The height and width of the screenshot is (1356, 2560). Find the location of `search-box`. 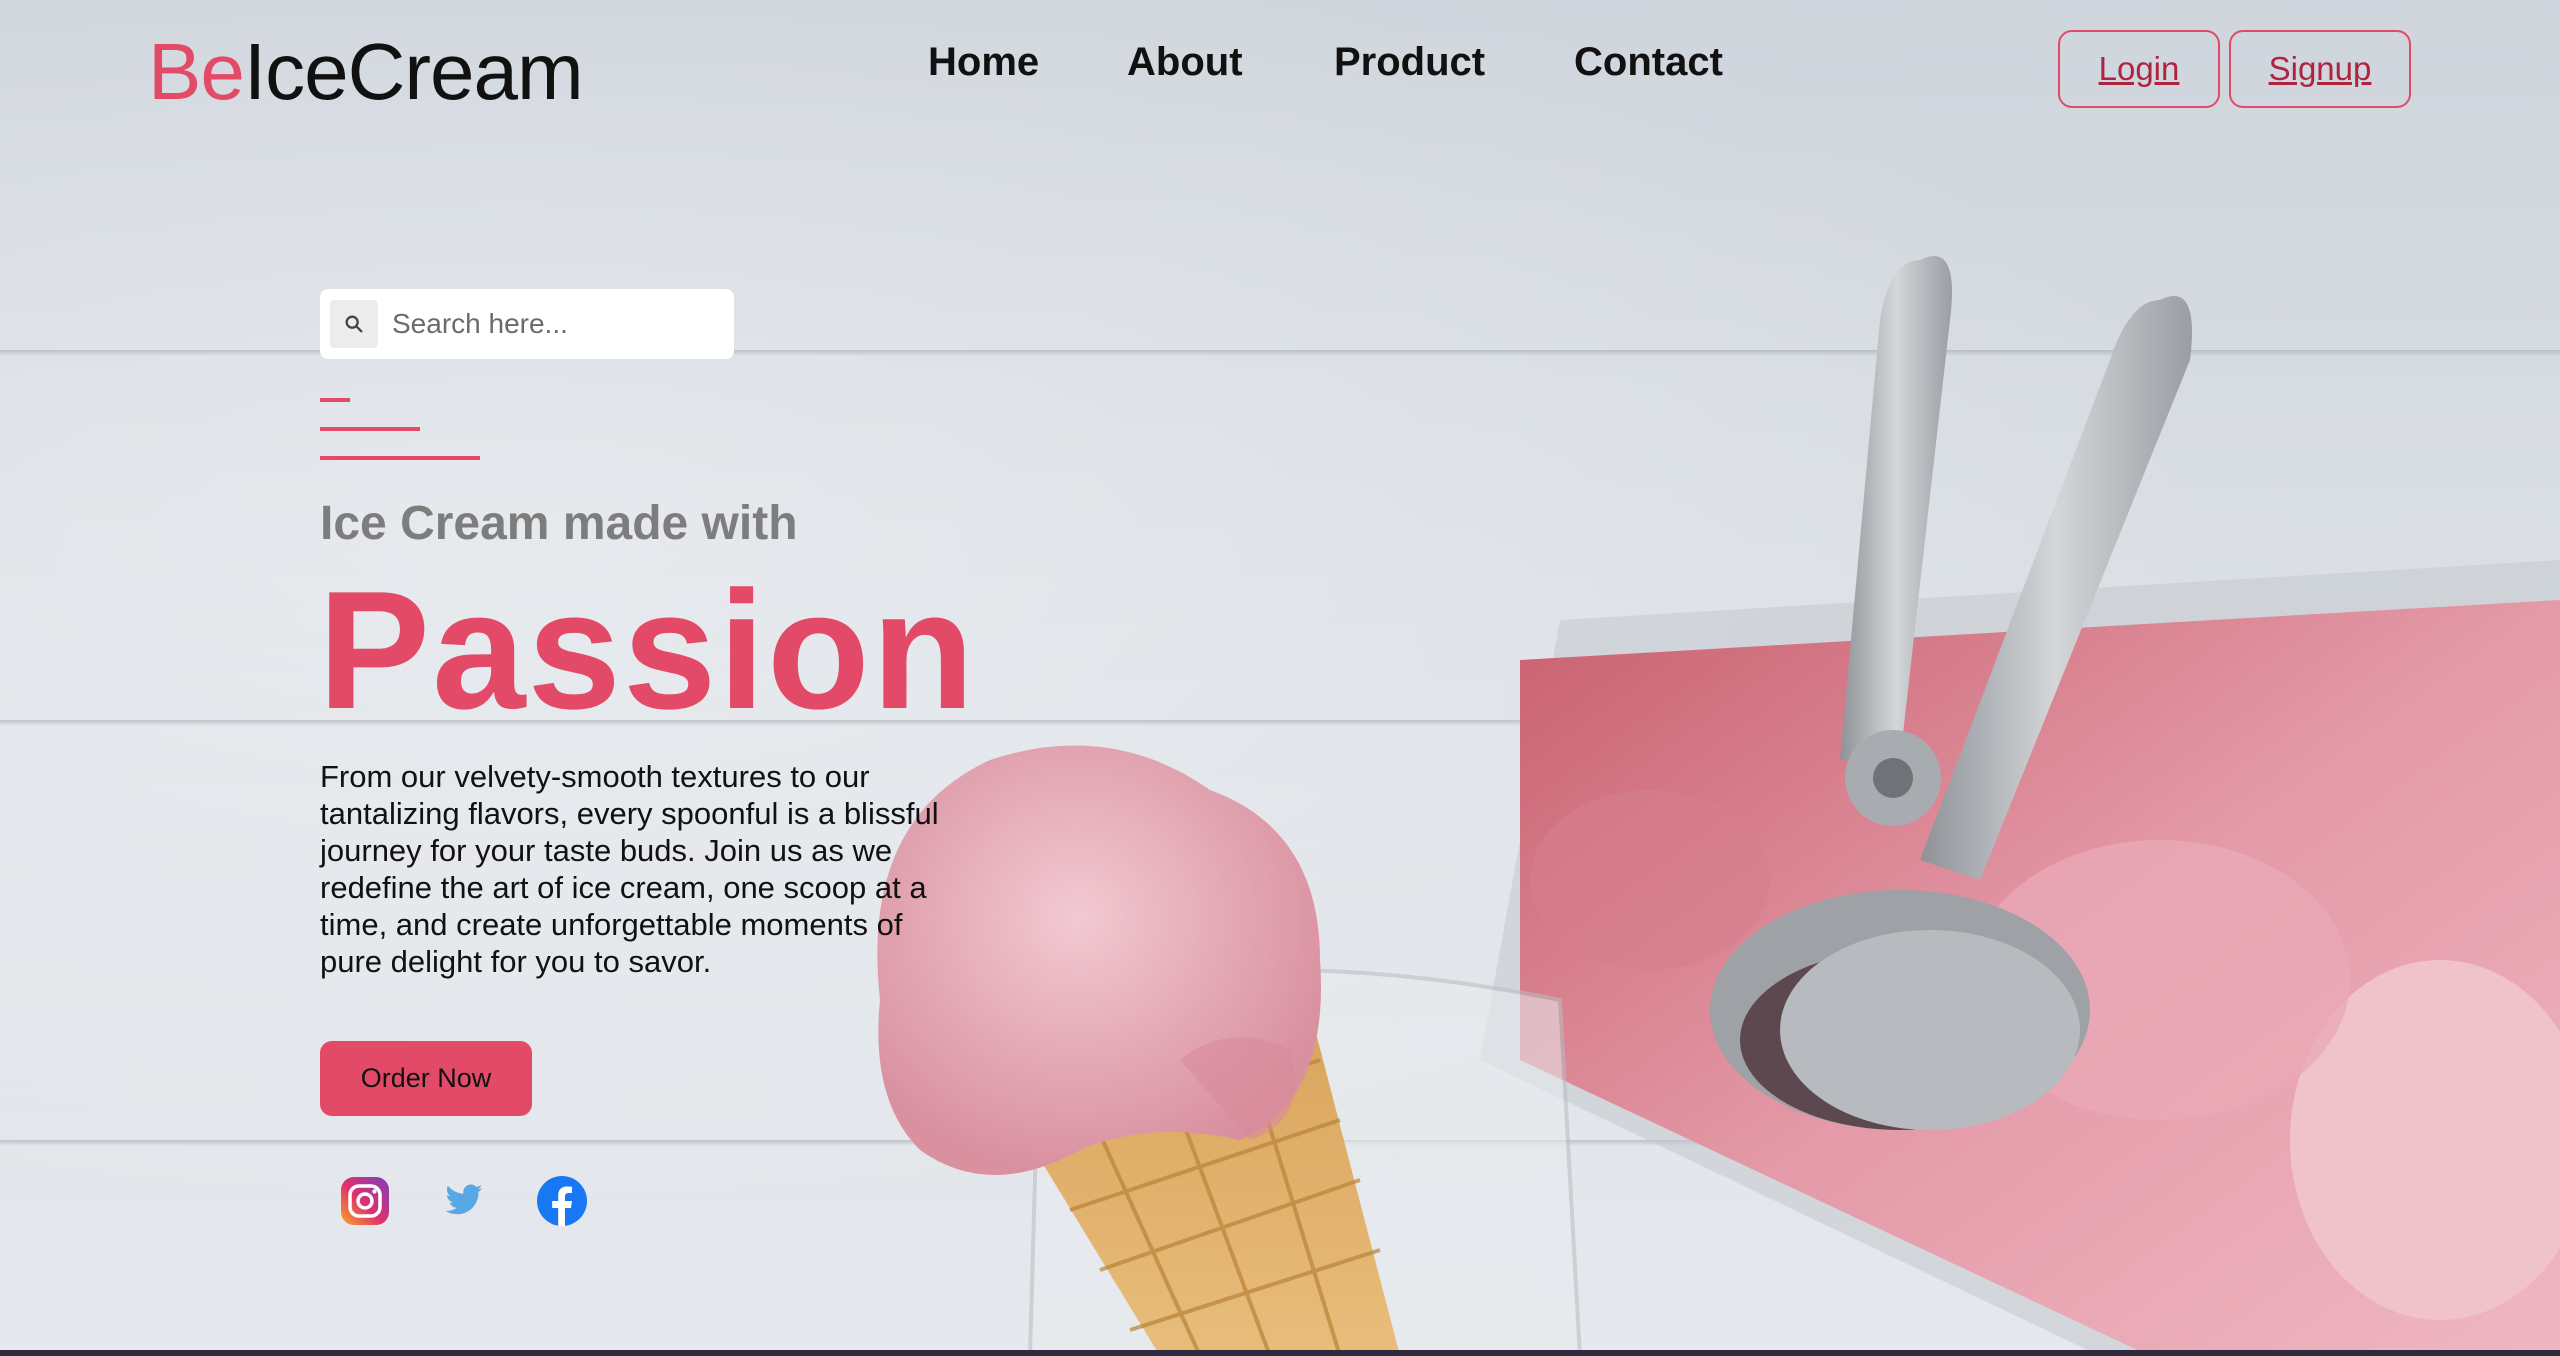

search-box is located at coordinates (527, 324).